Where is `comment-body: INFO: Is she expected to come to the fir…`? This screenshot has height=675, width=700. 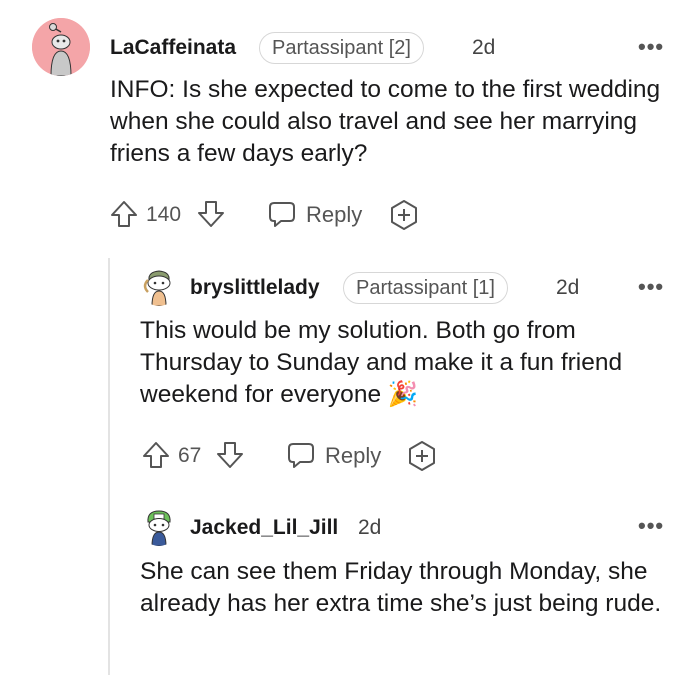 comment-body: INFO: Is she expected to come to the fir… is located at coordinates (385, 121).